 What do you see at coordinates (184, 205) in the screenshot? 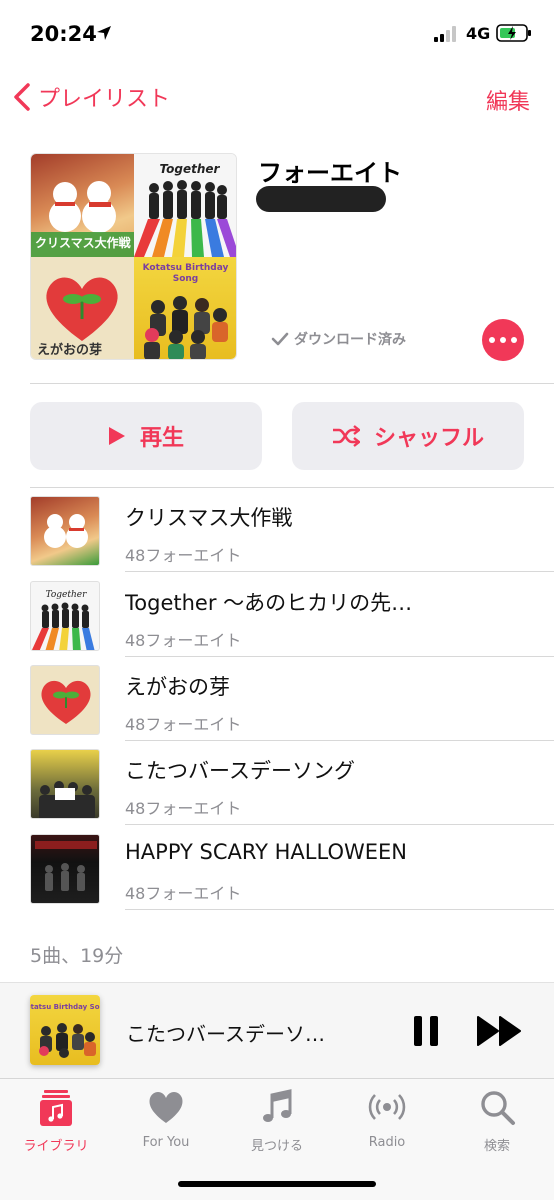
I see `artwork-tile-together: Together` at bounding box center [184, 205].